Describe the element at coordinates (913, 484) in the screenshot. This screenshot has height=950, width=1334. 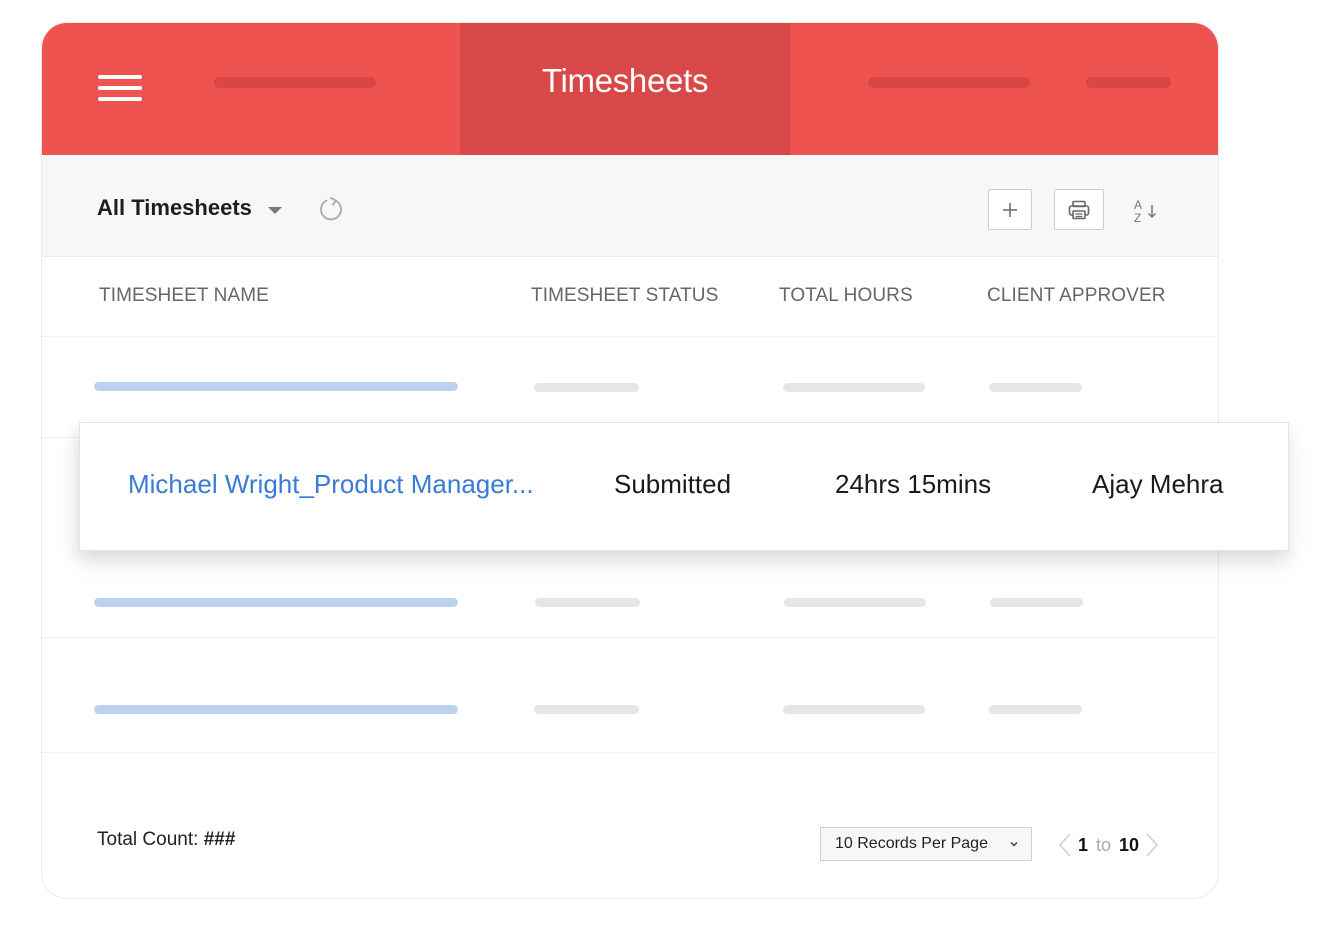
I see `total-hours: 24hrs 15mins` at that location.